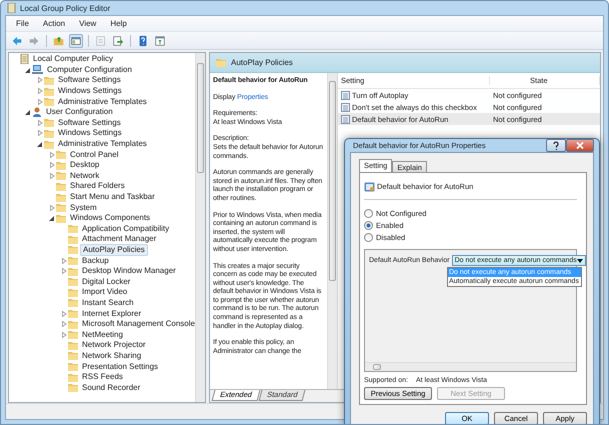 The height and width of the screenshot is (425, 609). What do you see at coordinates (89, 69) in the screenshot?
I see `tree-item: Computer Configuration` at bounding box center [89, 69].